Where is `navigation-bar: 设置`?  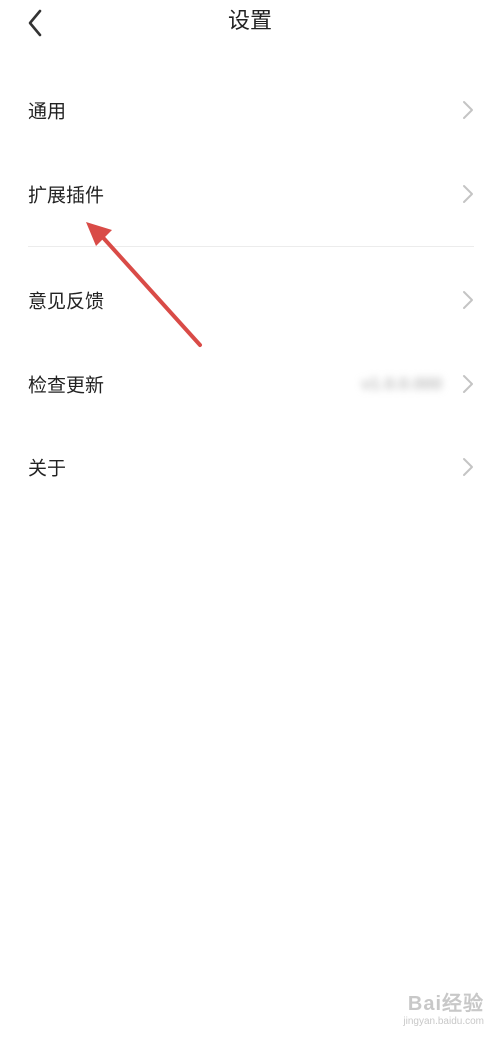
navigation-bar: 设置 is located at coordinates (250, 23).